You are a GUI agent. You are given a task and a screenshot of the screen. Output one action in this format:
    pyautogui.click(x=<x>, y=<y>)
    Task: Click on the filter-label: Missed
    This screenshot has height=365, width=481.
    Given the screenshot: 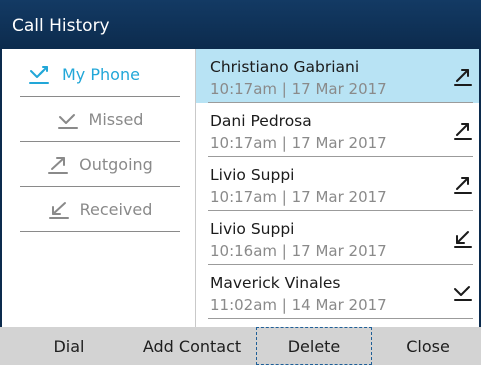 What is the action you would take?
    pyautogui.click(x=116, y=119)
    